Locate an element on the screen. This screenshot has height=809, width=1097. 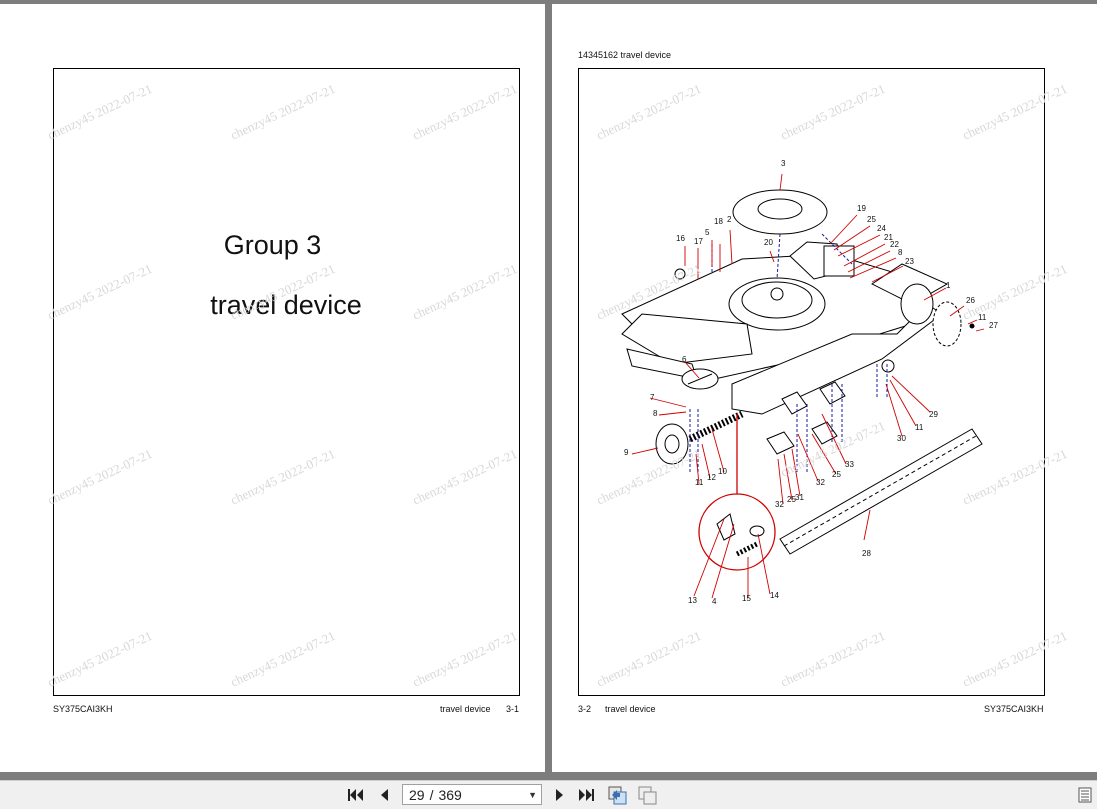
callout: 29 is located at coordinates (933, 414).